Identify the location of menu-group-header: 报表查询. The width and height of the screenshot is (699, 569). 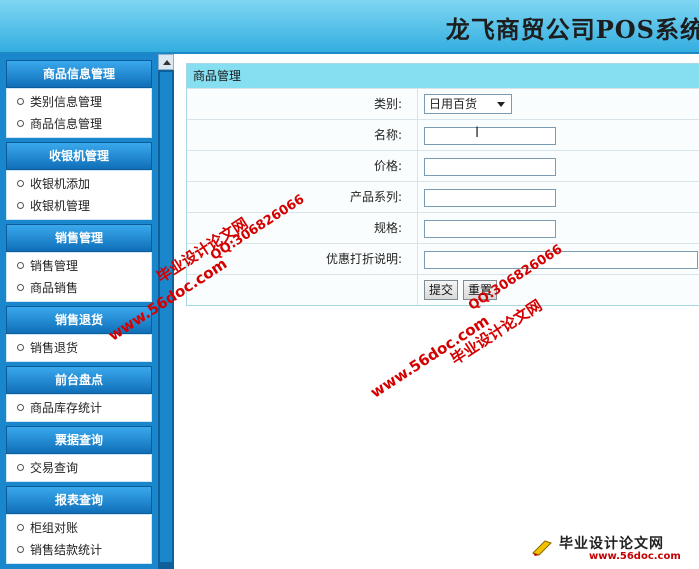
(79, 500).